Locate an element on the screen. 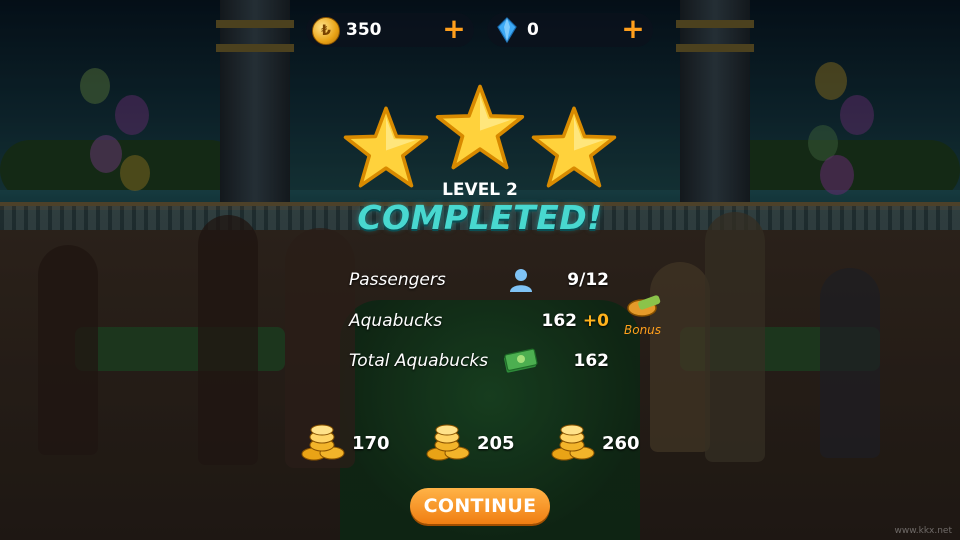 The width and height of the screenshot is (960, 540). total-aquabucks-value: 162 is located at coordinates (591, 361).